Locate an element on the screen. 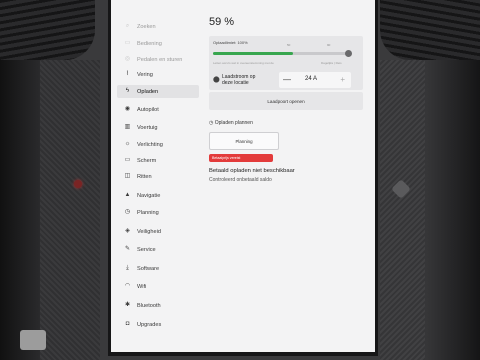  shield-icon: ◈ is located at coordinates (127, 231).